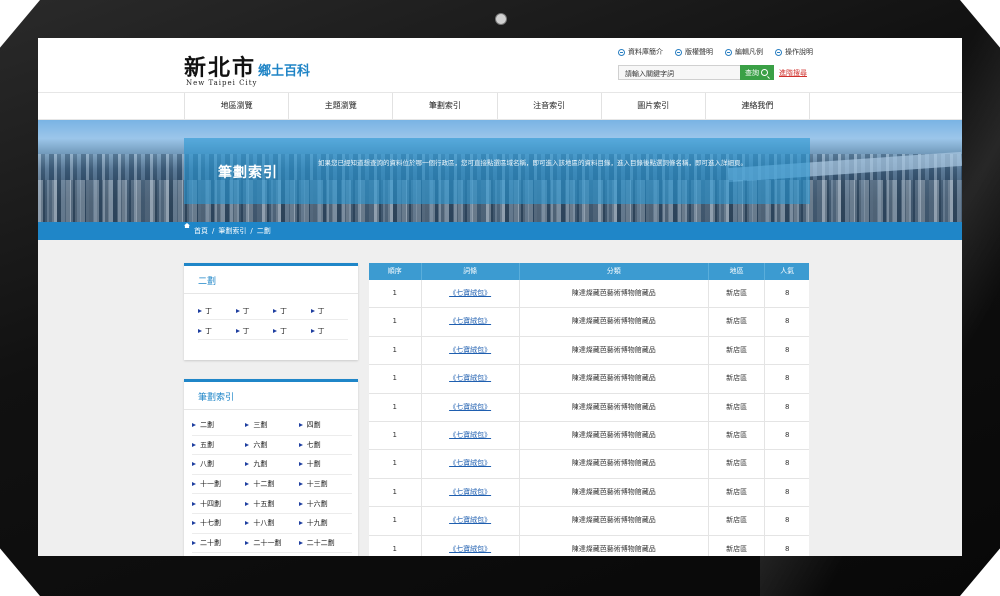  What do you see at coordinates (273, 323) in the screenshot?
I see `character-list: 丁 丁 丁 丁 丁 丁 丁 丁` at bounding box center [273, 323].